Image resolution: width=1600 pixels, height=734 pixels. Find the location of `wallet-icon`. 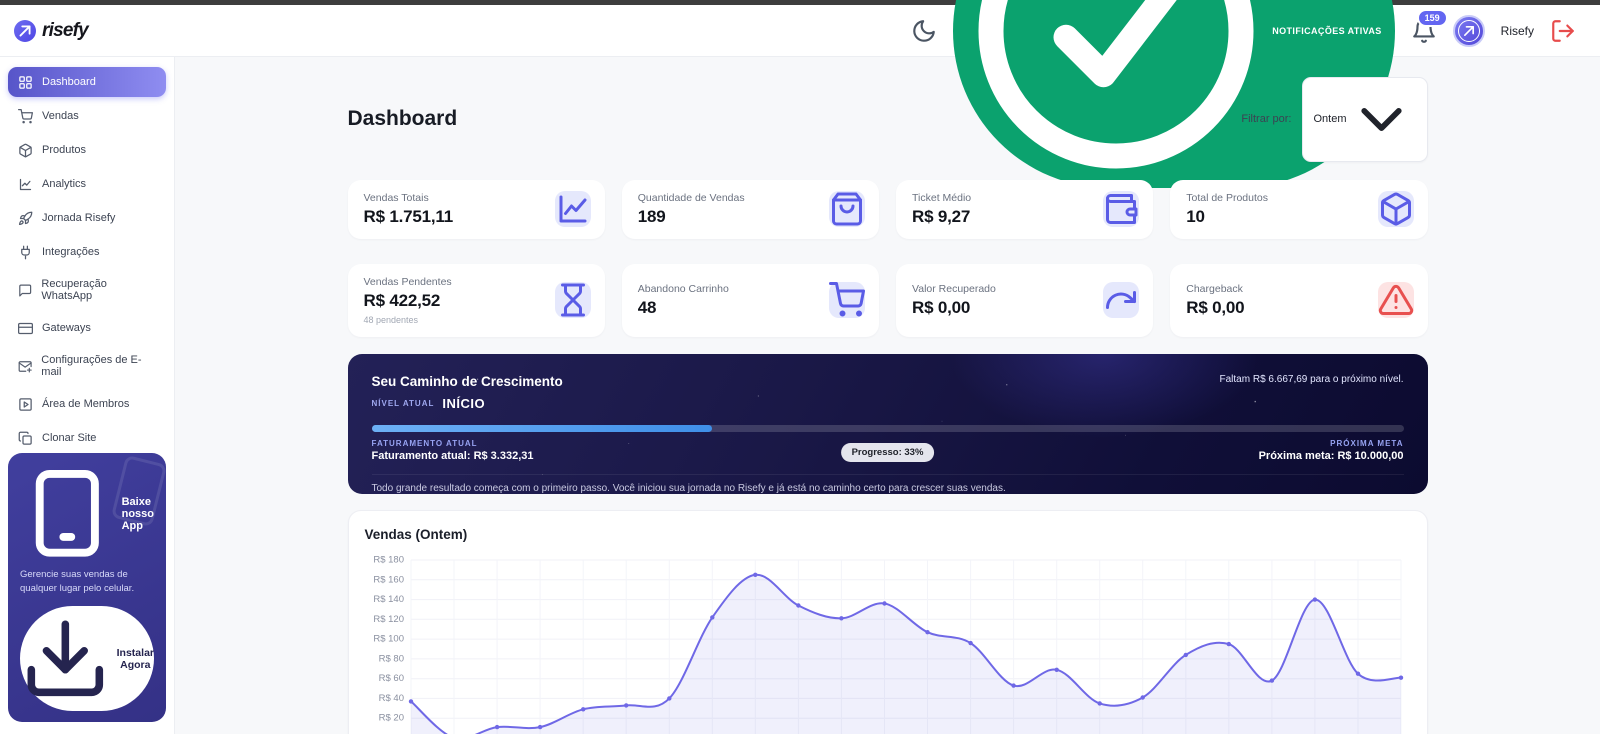

wallet-icon is located at coordinates (1121, 209).